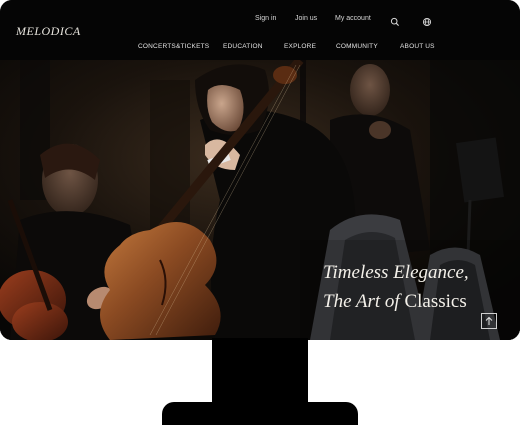  I want to click on scroll-to-top-button, so click(489, 321).